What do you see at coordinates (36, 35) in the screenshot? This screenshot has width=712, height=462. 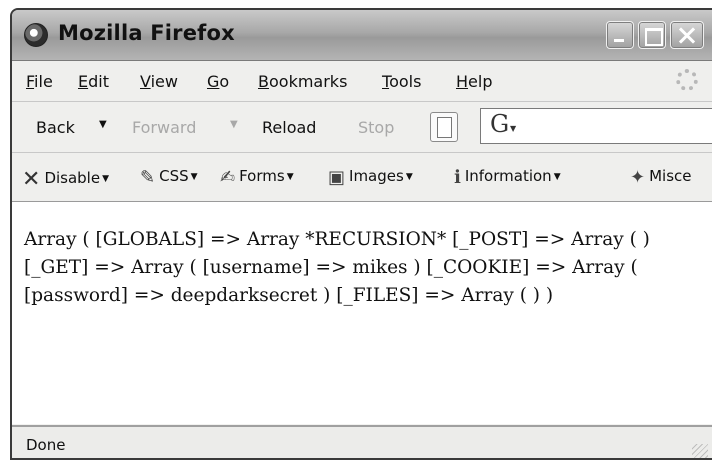 I see `firefox-icon` at bounding box center [36, 35].